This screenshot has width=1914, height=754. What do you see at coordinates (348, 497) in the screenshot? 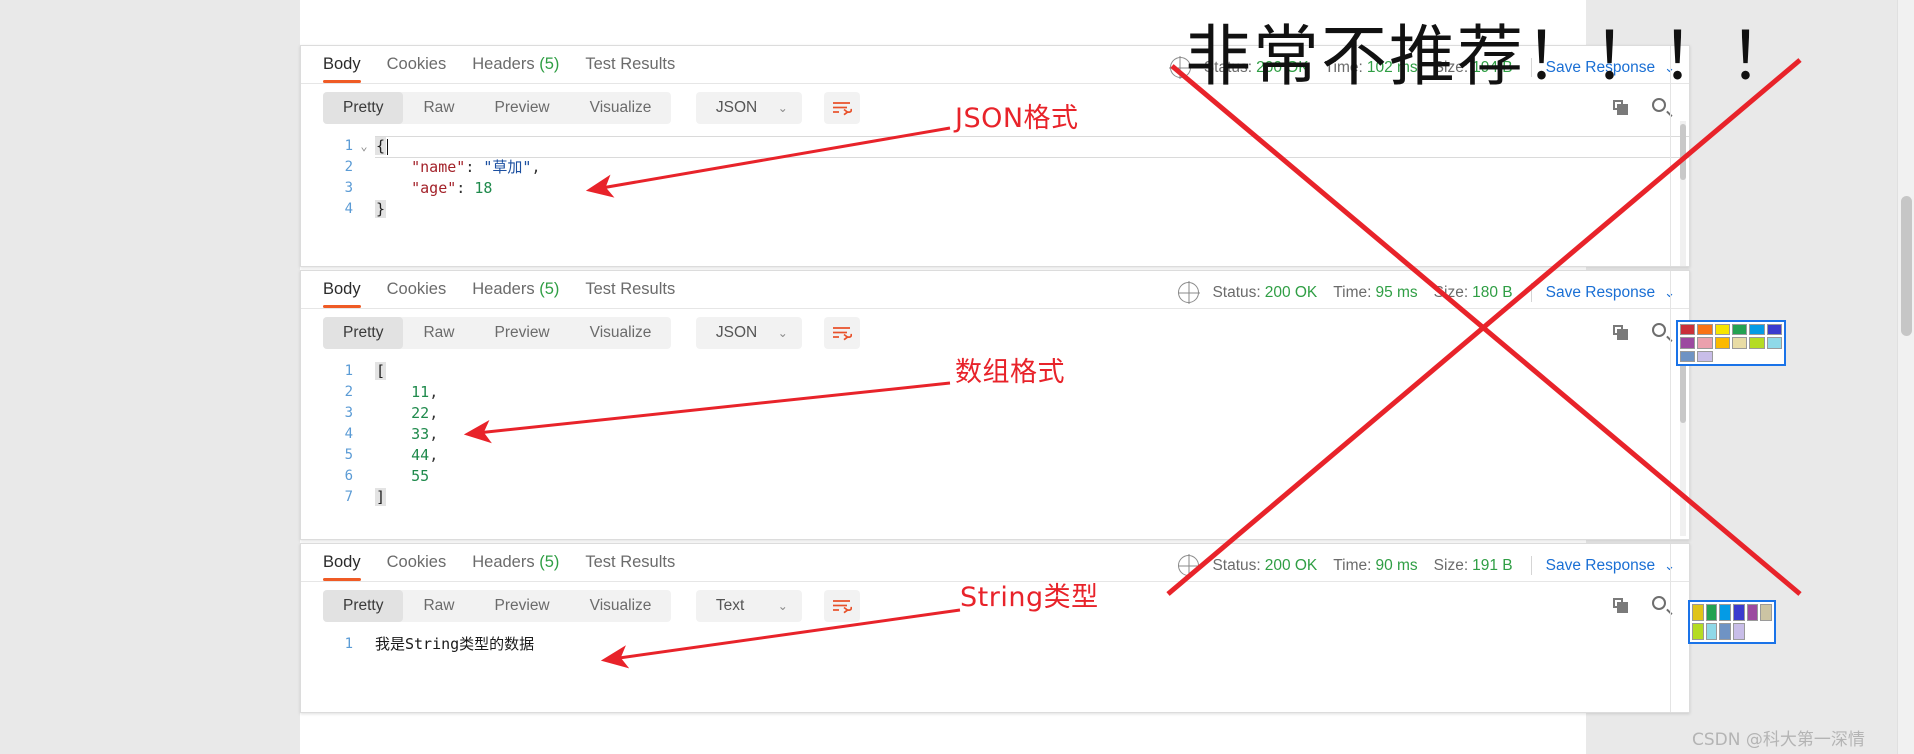
I see `line-number: 7` at bounding box center [348, 497].